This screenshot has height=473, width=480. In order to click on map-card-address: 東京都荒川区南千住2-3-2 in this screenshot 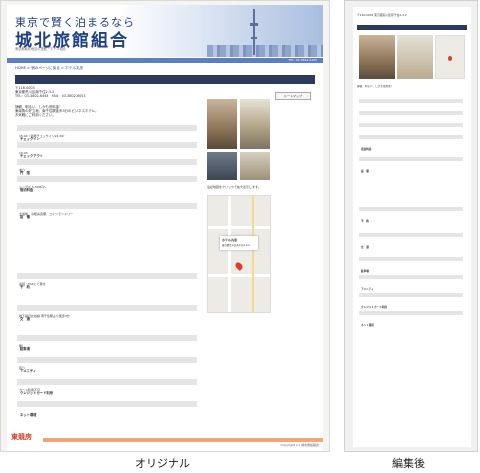, I will do `click(236, 245)`.